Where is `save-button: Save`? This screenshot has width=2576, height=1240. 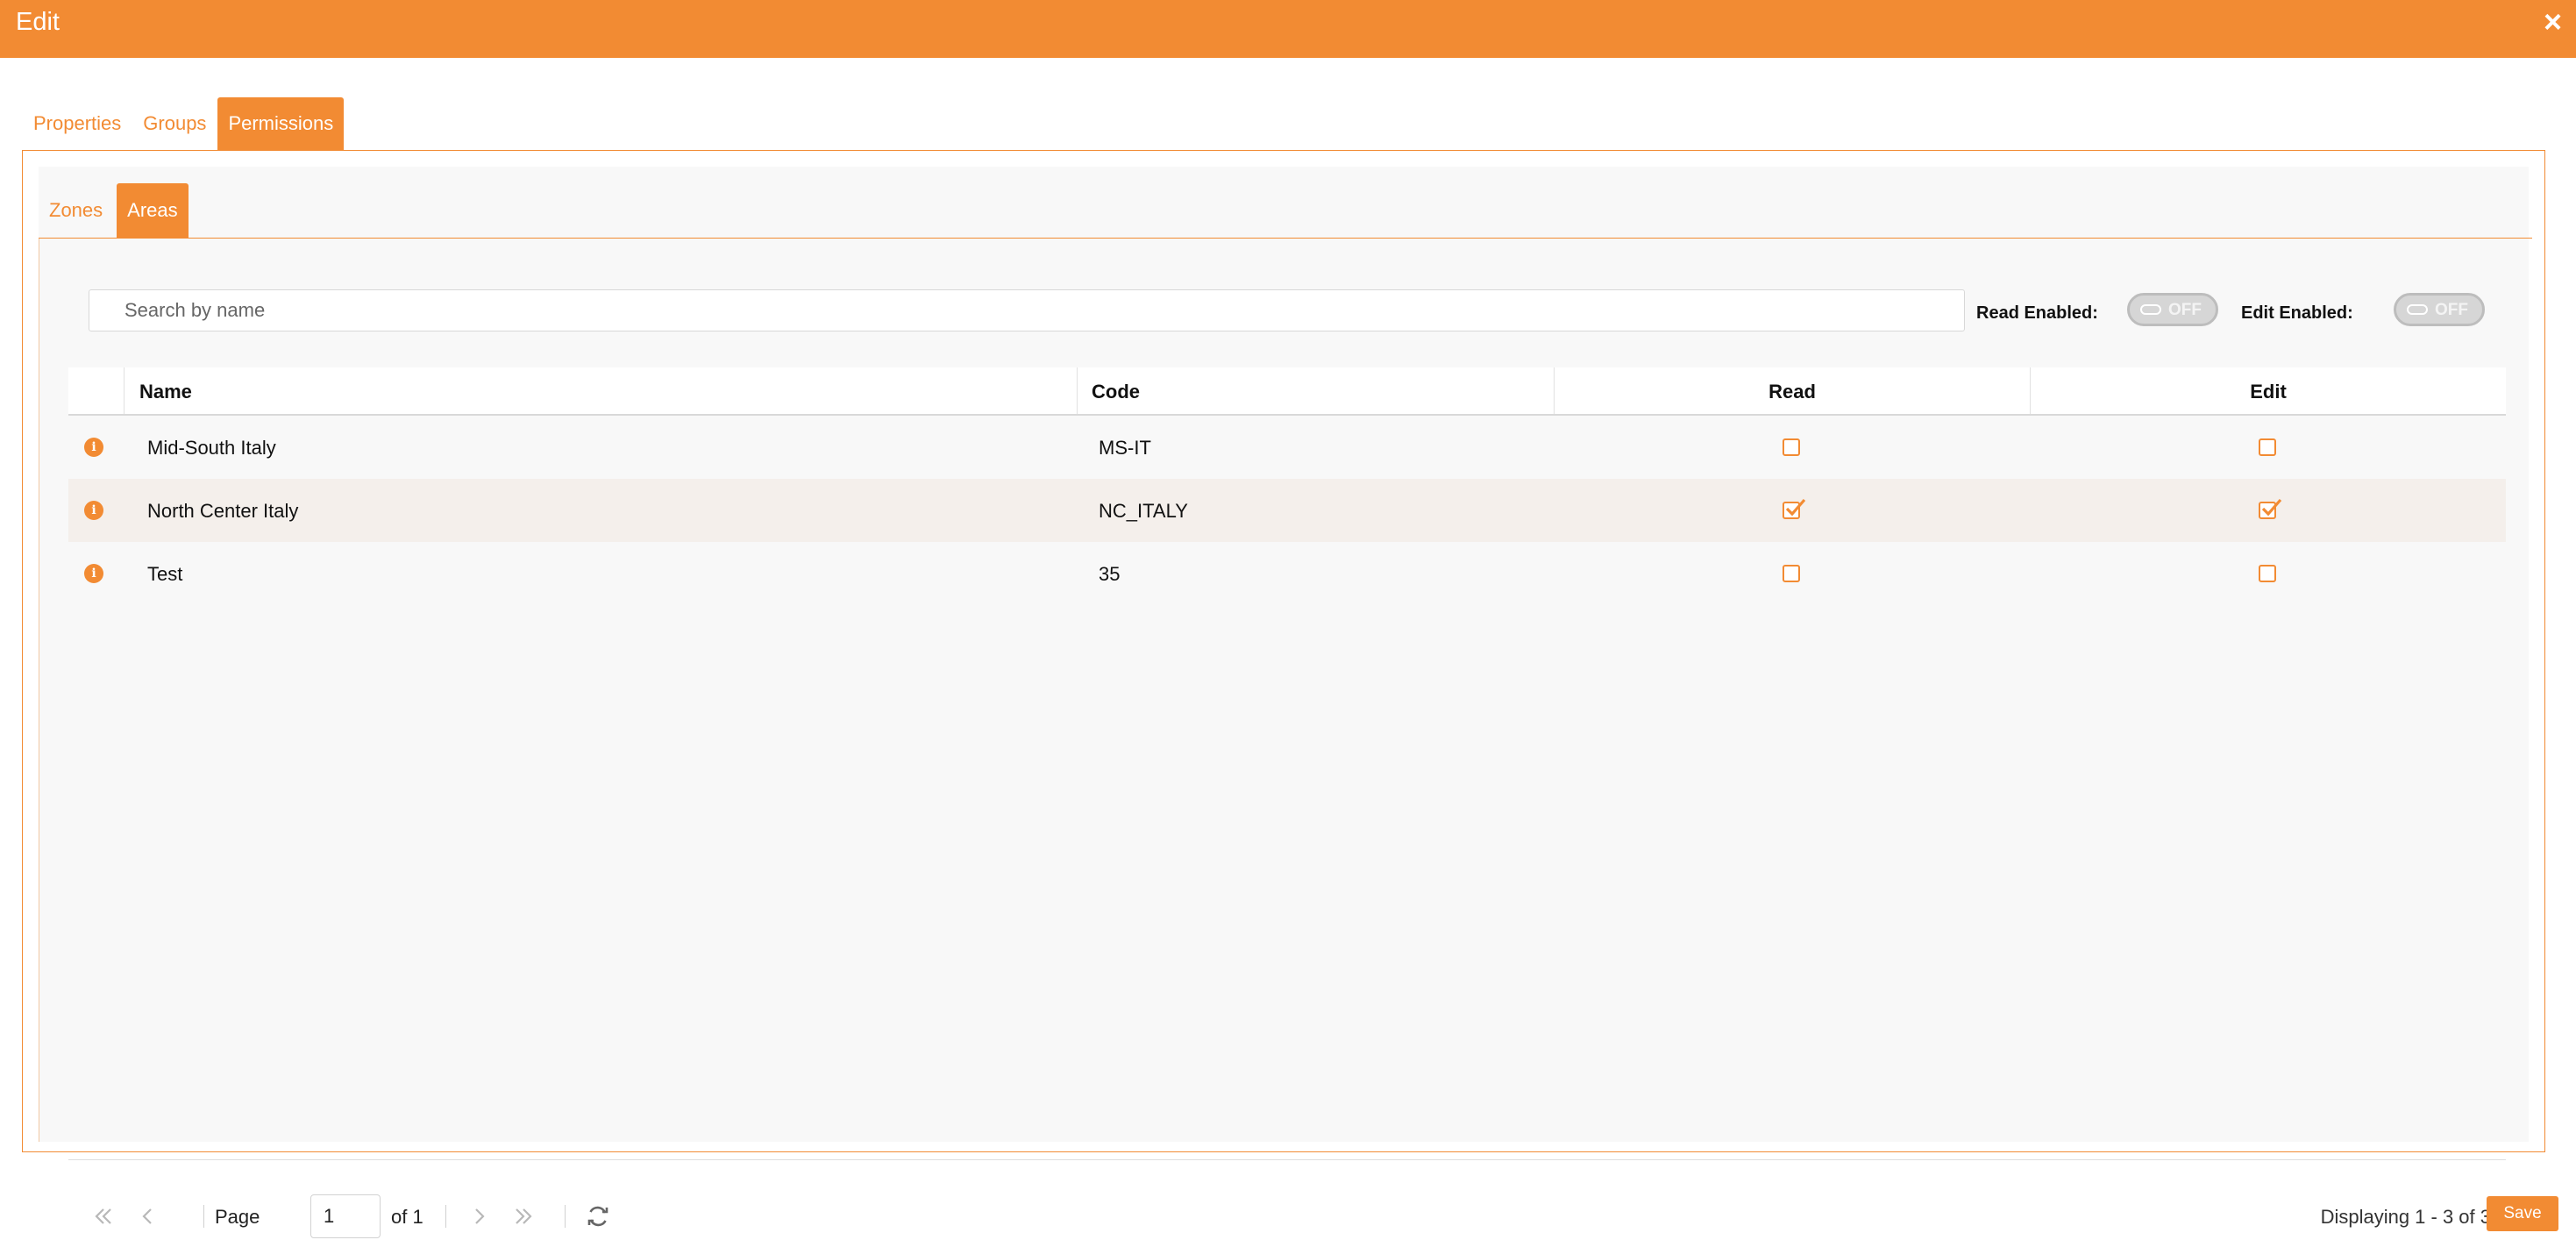 save-button: Save is located at coordinates (2522, 1213).